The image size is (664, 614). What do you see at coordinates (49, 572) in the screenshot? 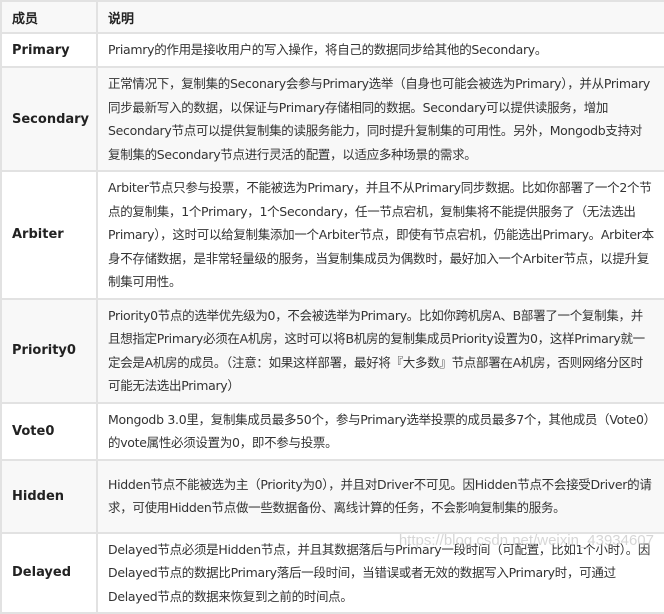
I see `member-name: Delayed` at bounding box center [49, 572].